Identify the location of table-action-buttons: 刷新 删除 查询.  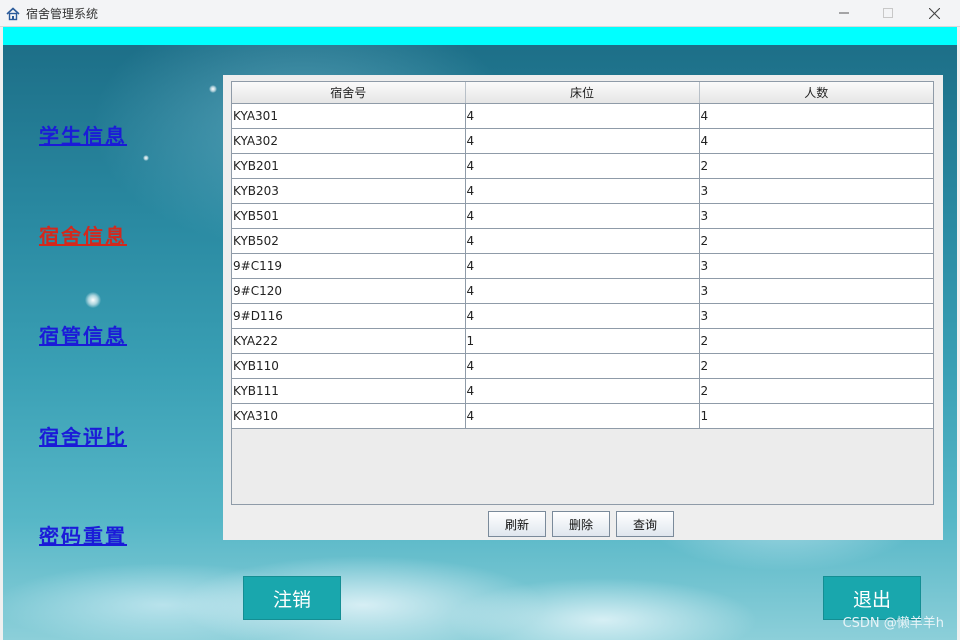
(581, 525).